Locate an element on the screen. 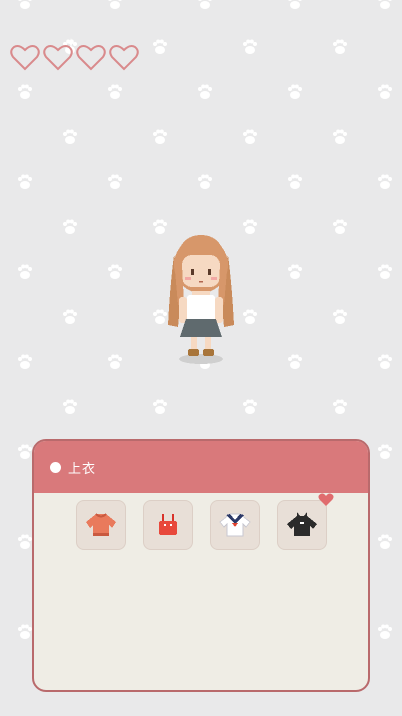  favorite-heart-icon is located at coordinates (326, 499).